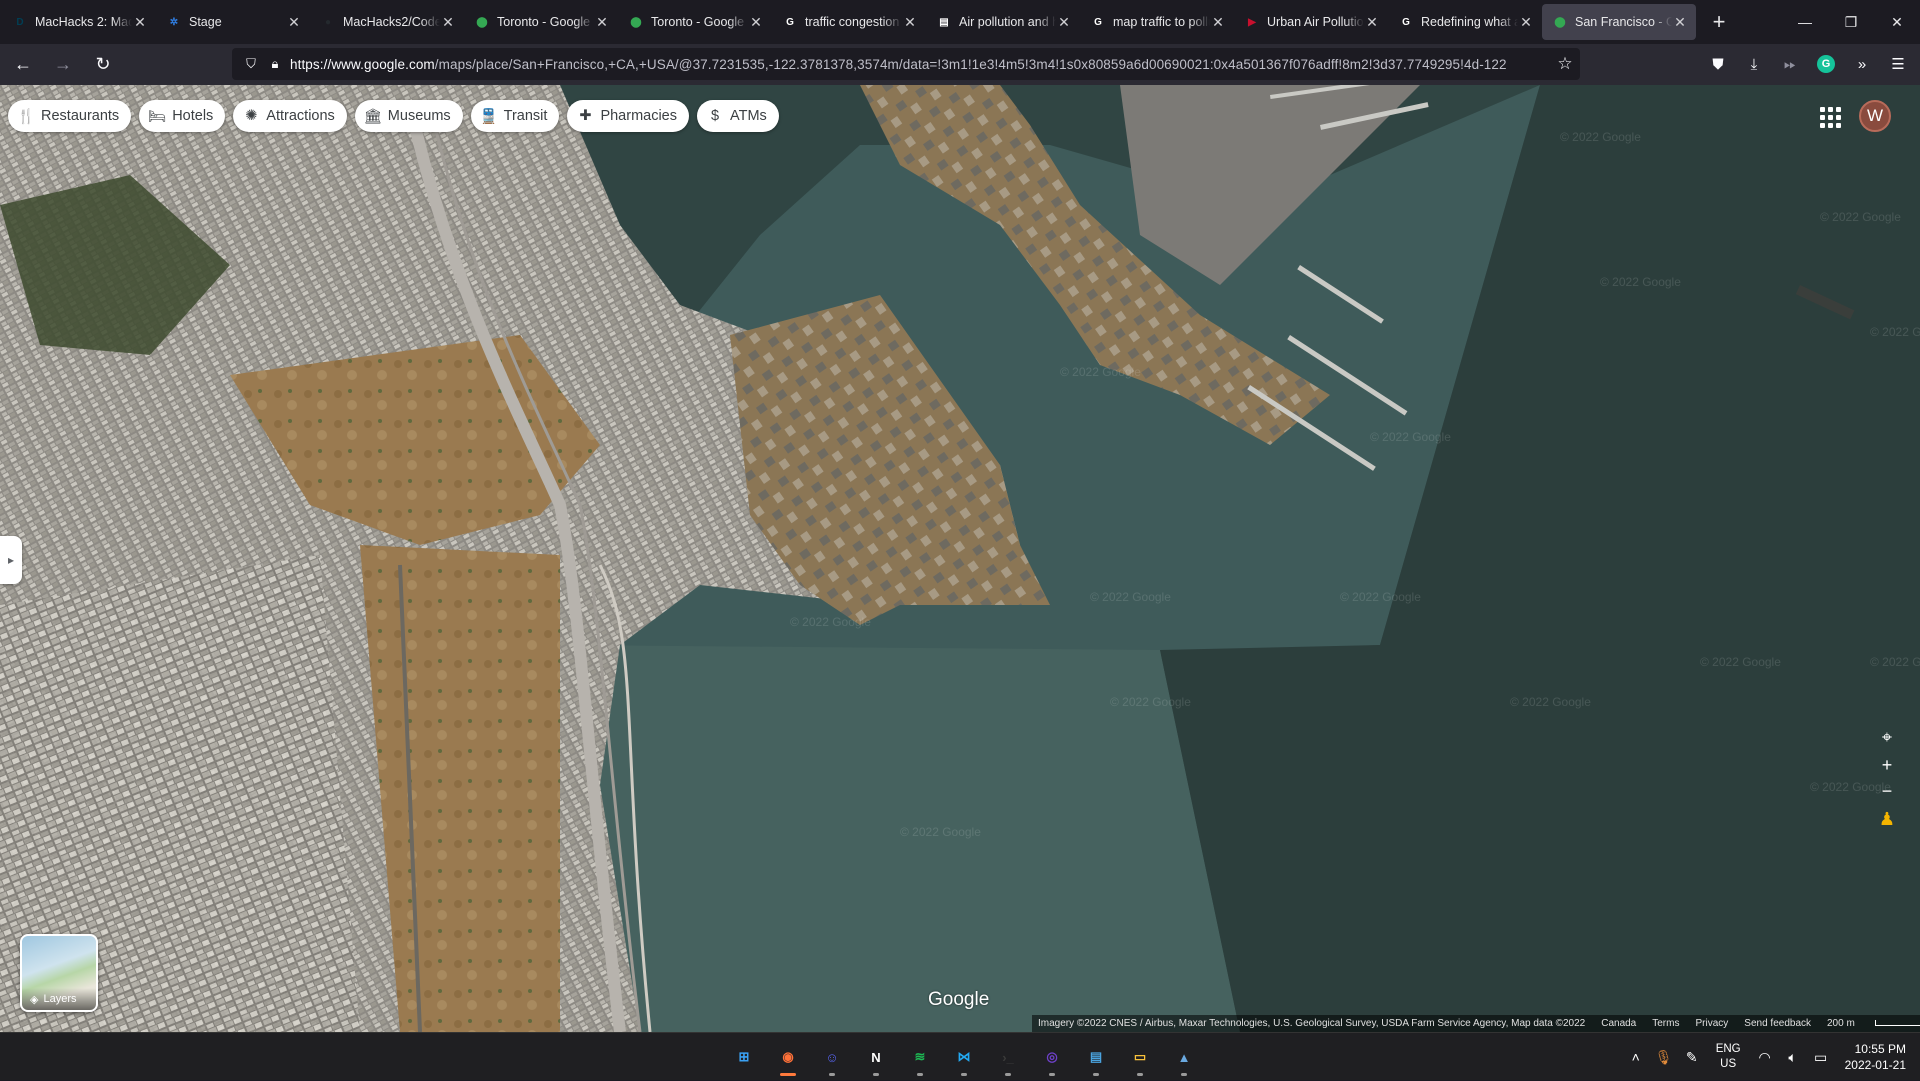  I want to click on downloads-icon: ⤓, so click(1754, 64).